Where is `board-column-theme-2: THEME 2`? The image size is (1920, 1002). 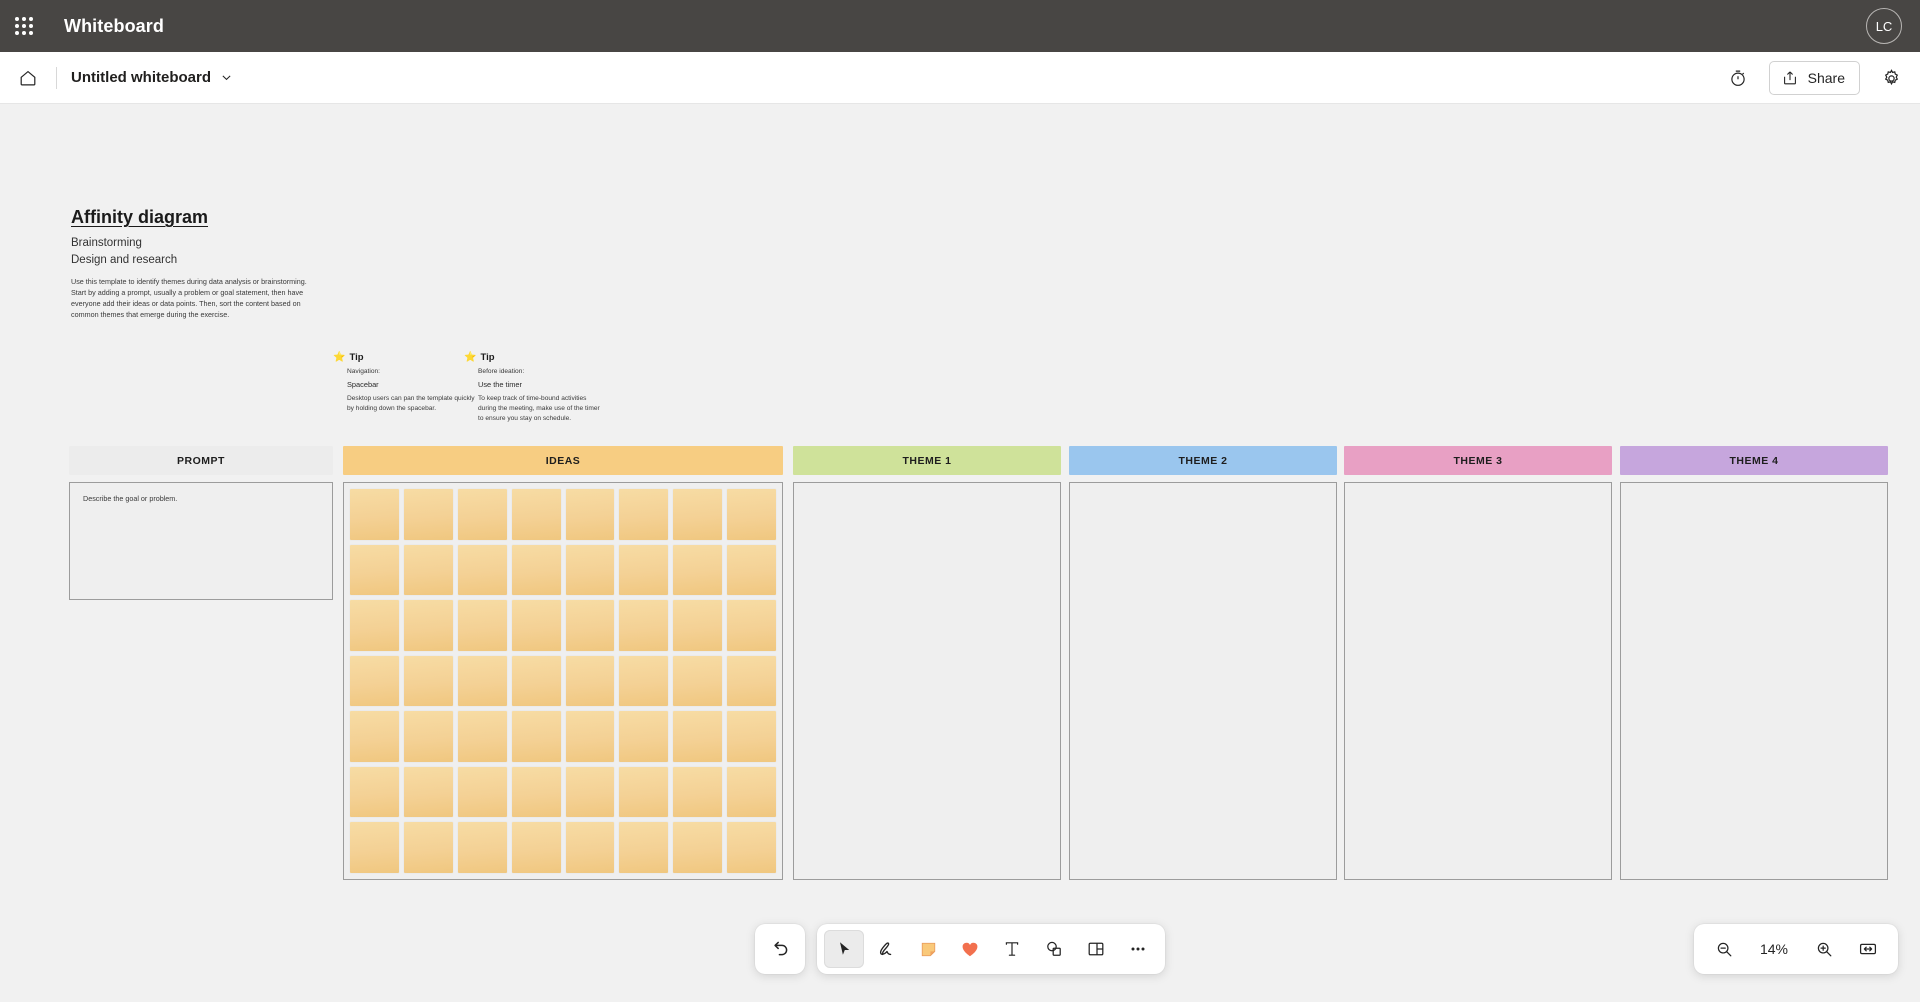 board-column-theme-2: THEME 2 is located at coordinates (1203, 663).